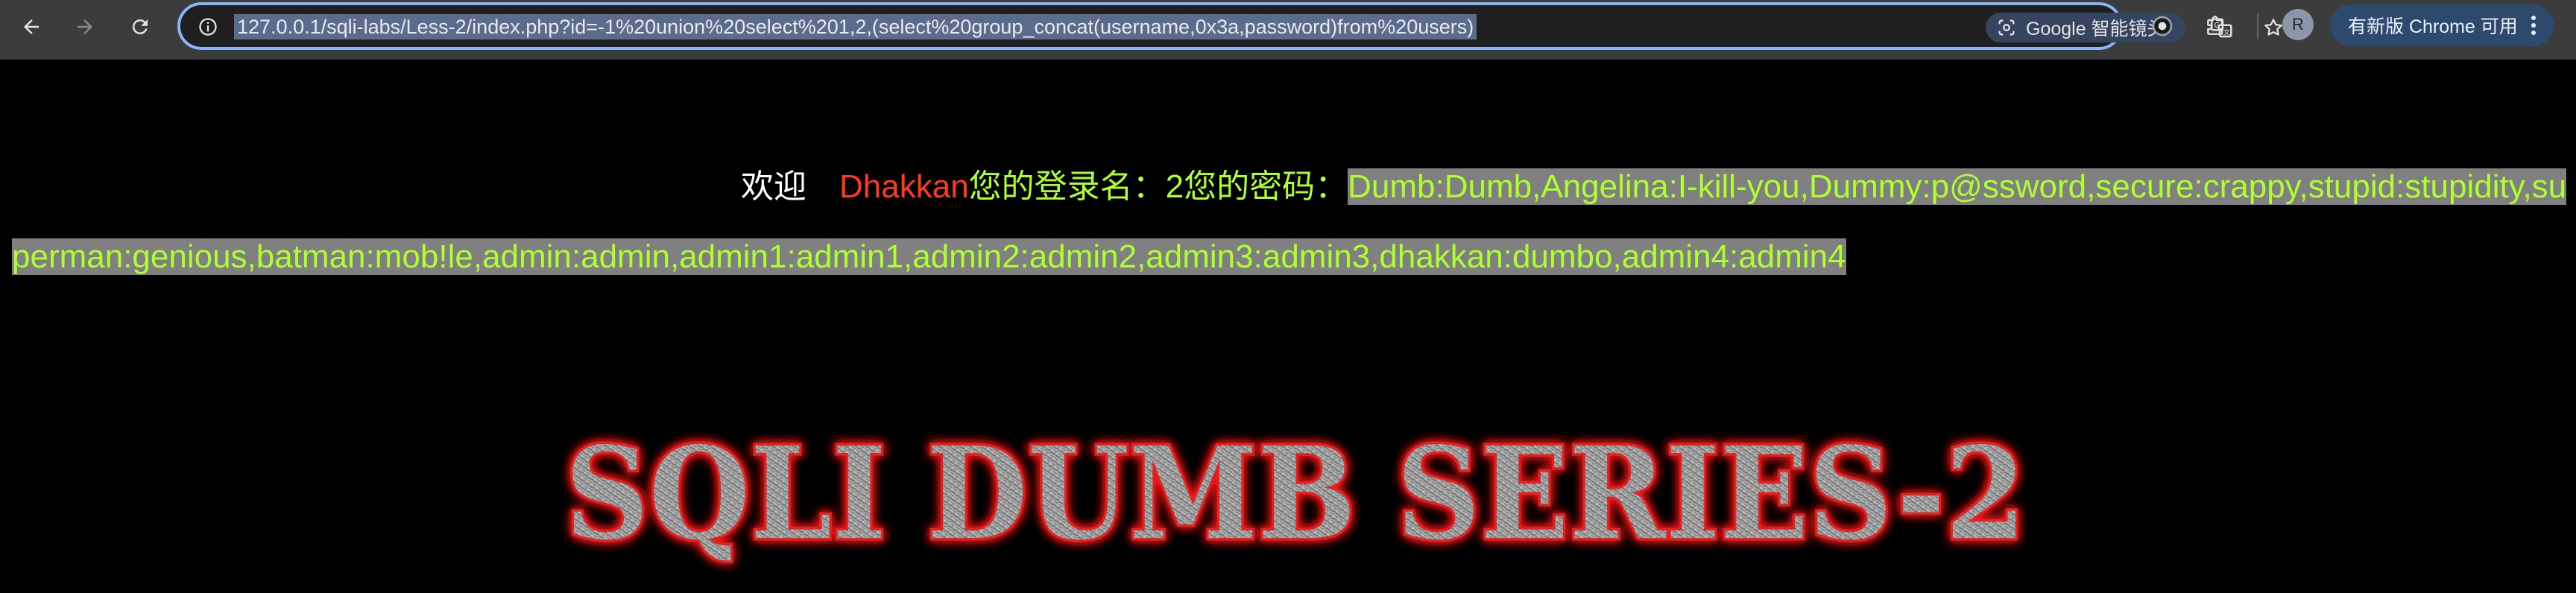 The image size is (2576, 593). I want to click on lens-label: Google 智能镜头, so click(2096, 29).